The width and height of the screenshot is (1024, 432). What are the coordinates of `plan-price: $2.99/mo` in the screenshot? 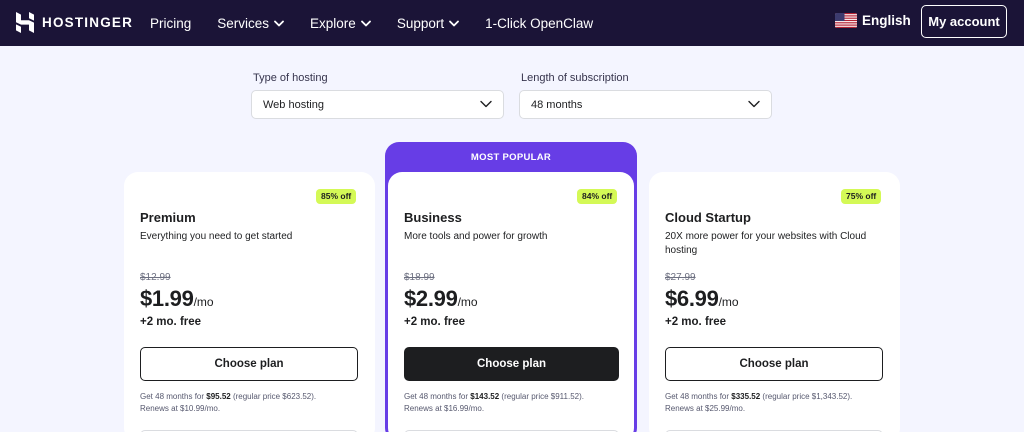 It's located at (441, 299).